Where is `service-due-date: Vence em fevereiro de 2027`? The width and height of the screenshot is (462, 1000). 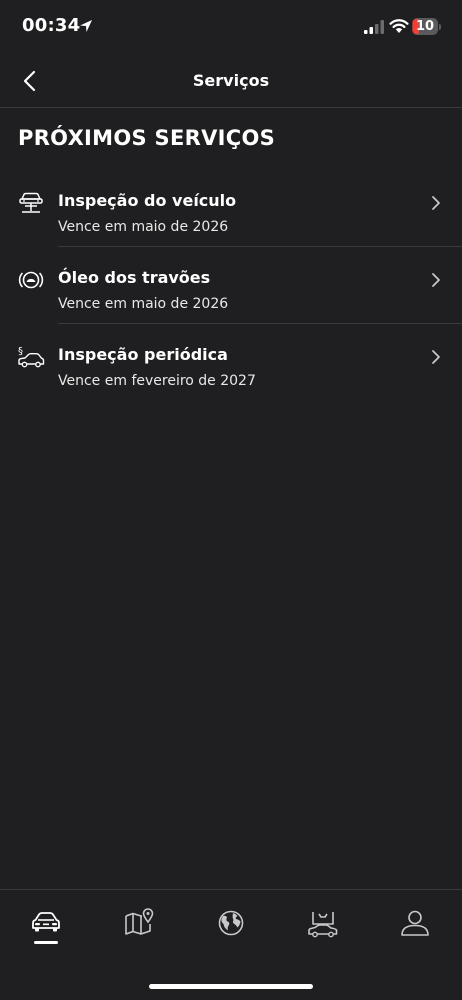 service-due-date: Vence em fevereiro de 2027 is located at coordinates (157, 381).